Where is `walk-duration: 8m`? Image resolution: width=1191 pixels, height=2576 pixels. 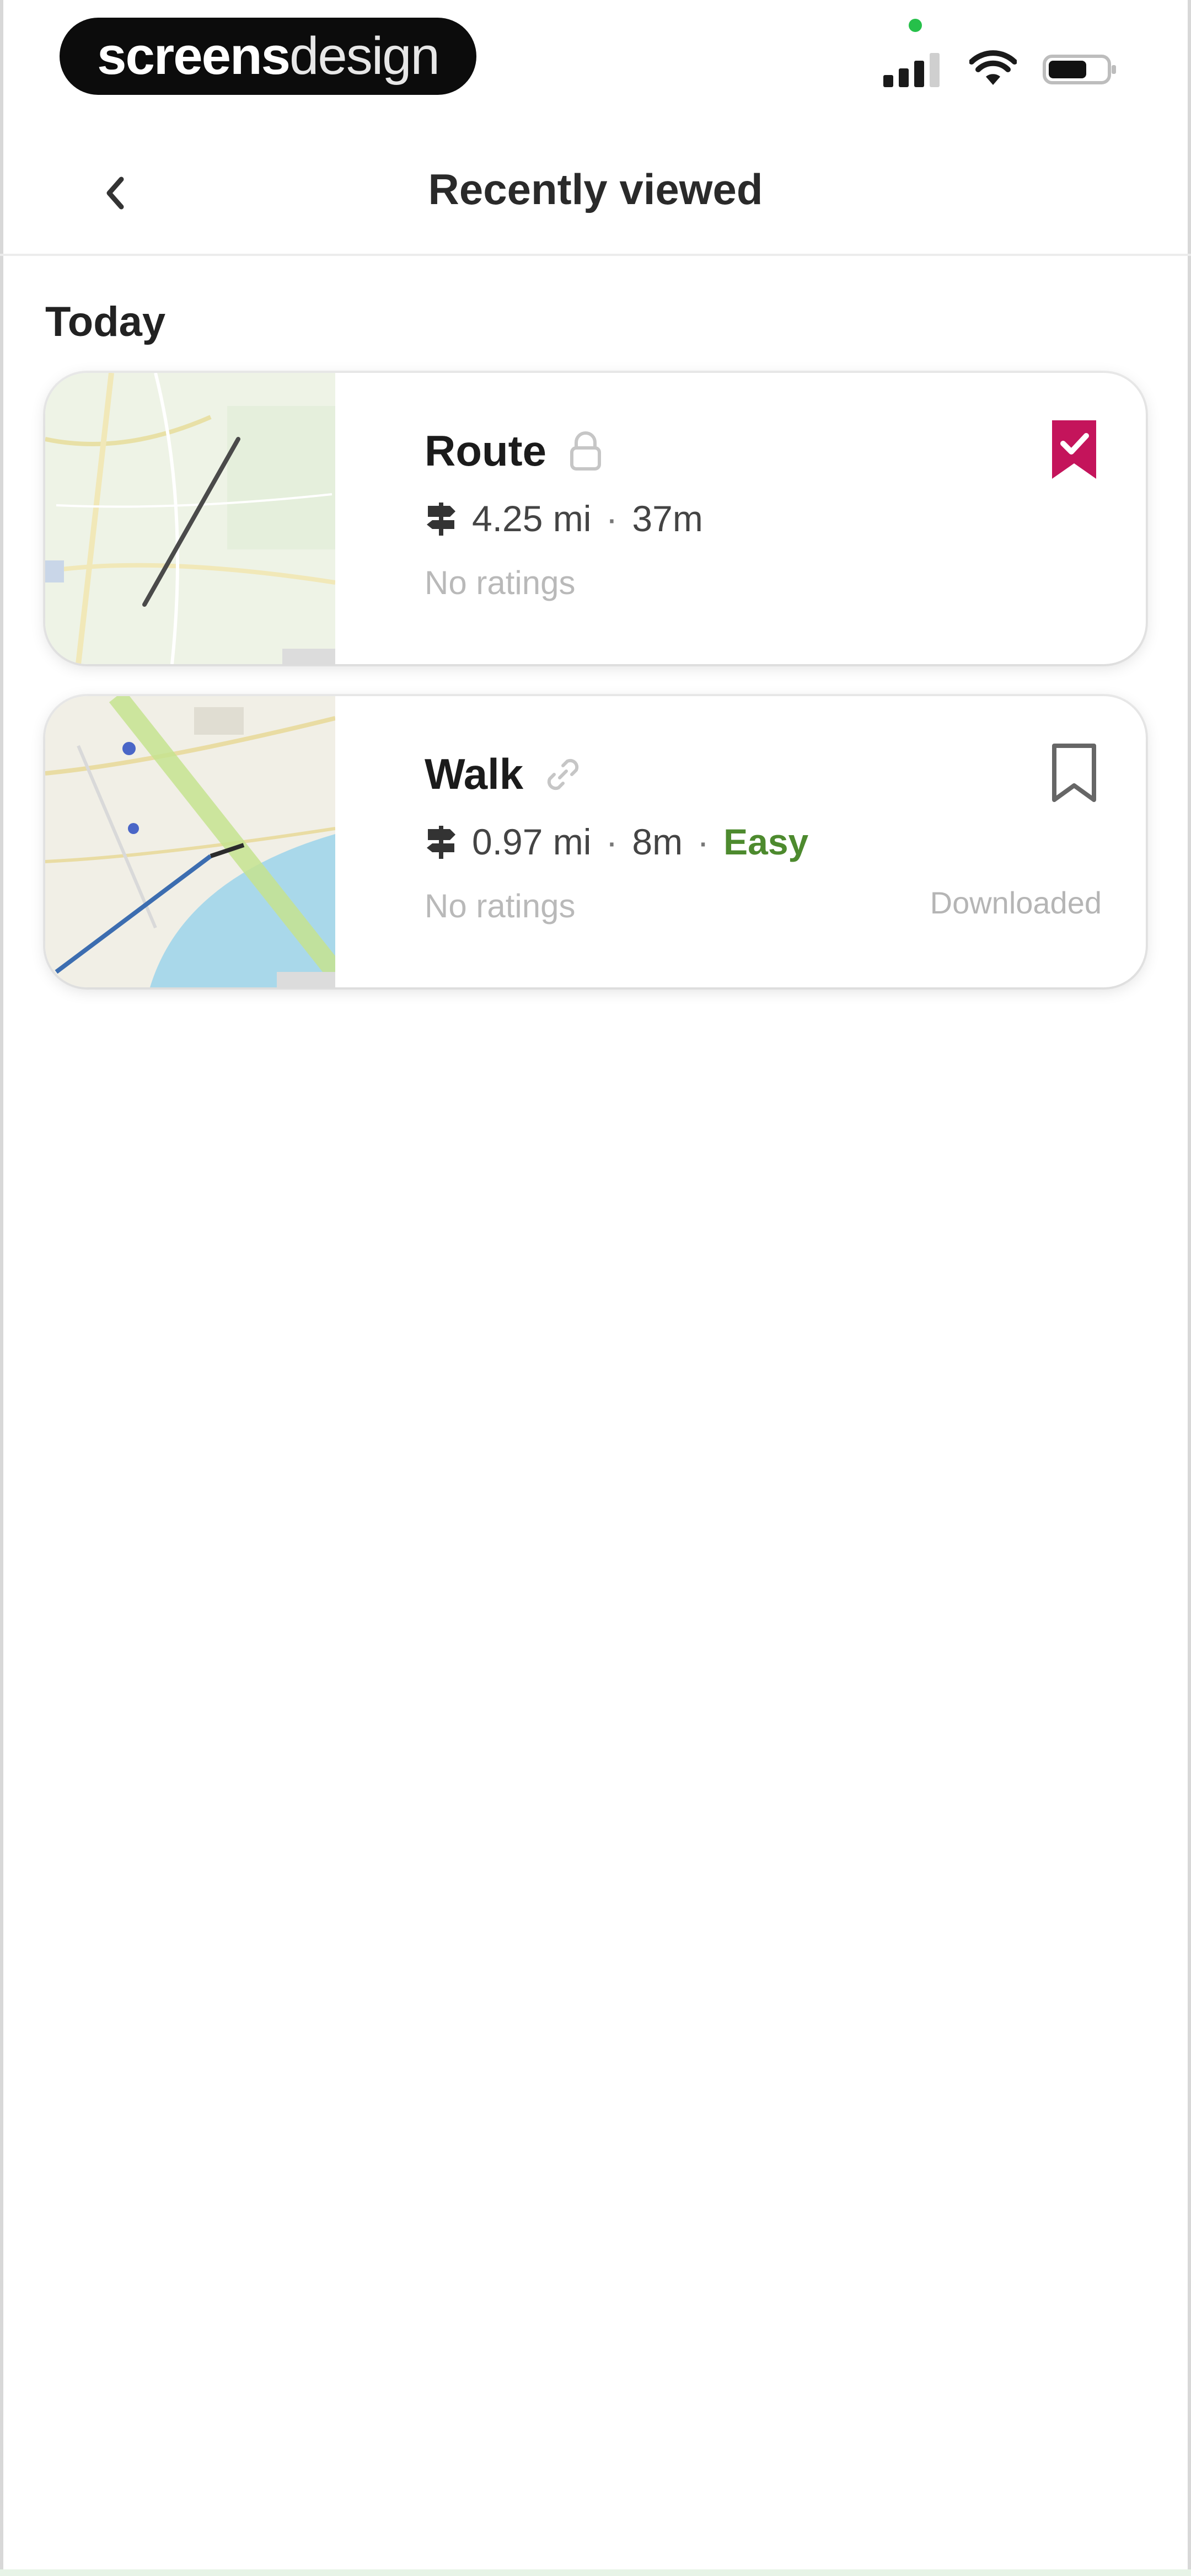
walk-duration: 8m is located at coordinates (657, 841).